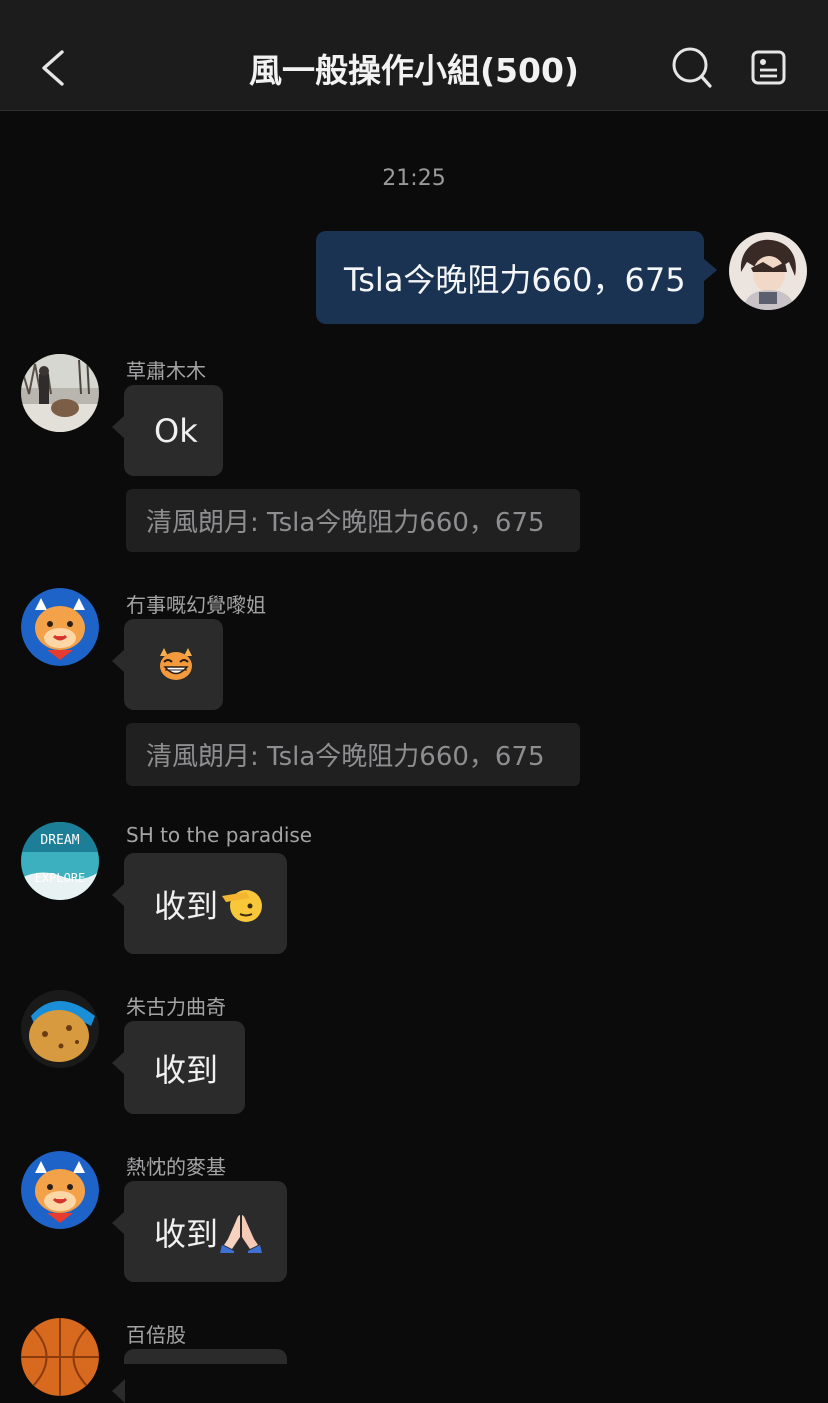 Image resolution: width=828 pixels, height=1403 pixels. What do you see at coordinates (219, 835) in the screenshot?
I see `sender-name: SH to the paradise` at bounding box center [219, 835].